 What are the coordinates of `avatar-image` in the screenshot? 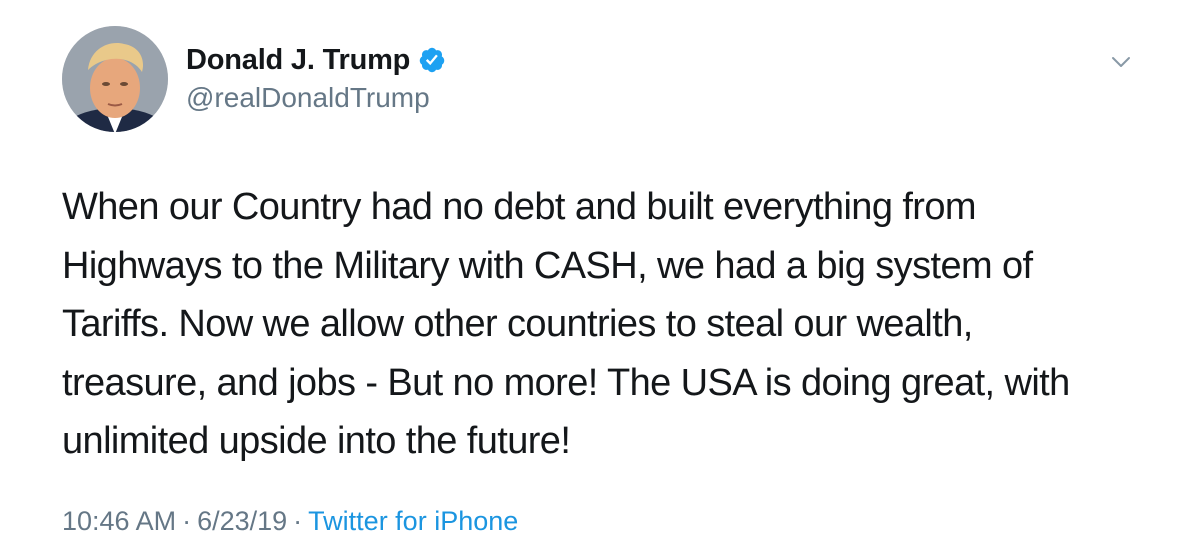 It's located at (115, 79).